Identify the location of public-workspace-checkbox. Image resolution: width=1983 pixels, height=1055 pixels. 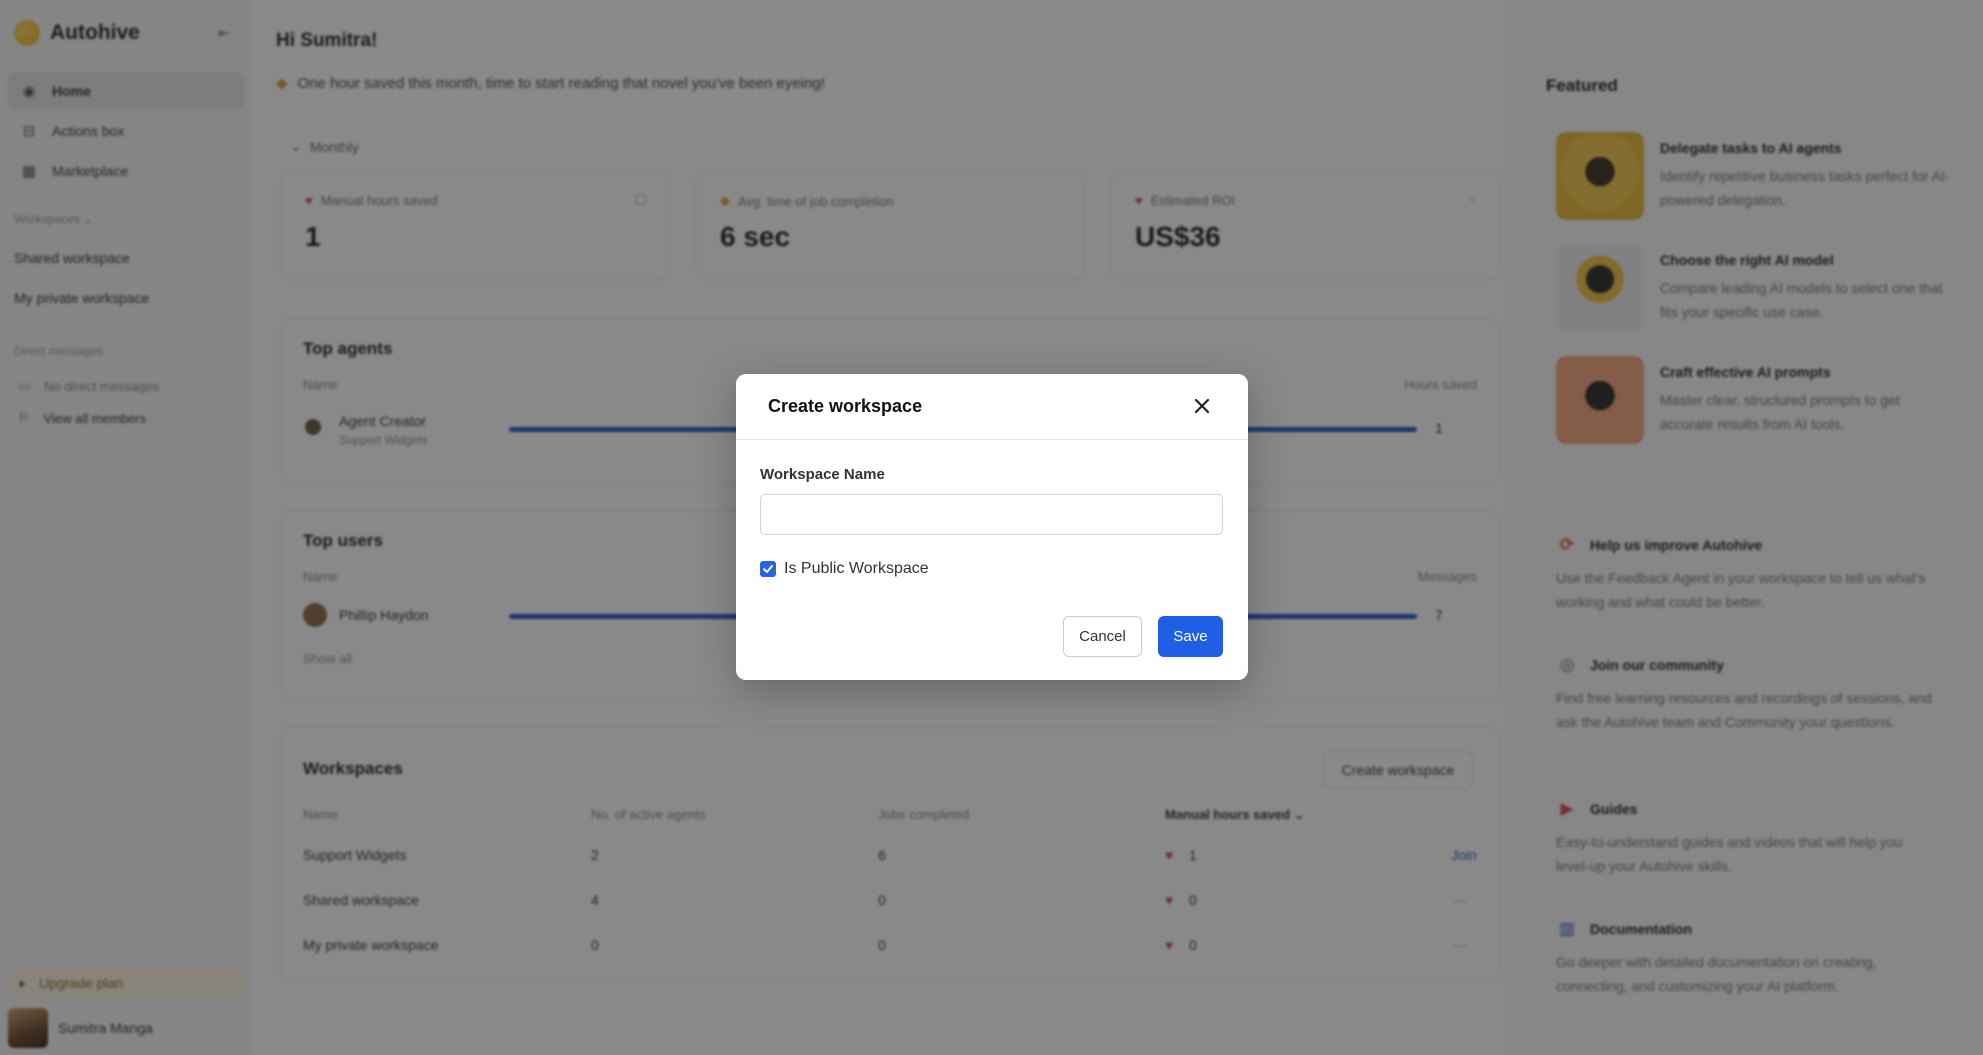
(768, 569).